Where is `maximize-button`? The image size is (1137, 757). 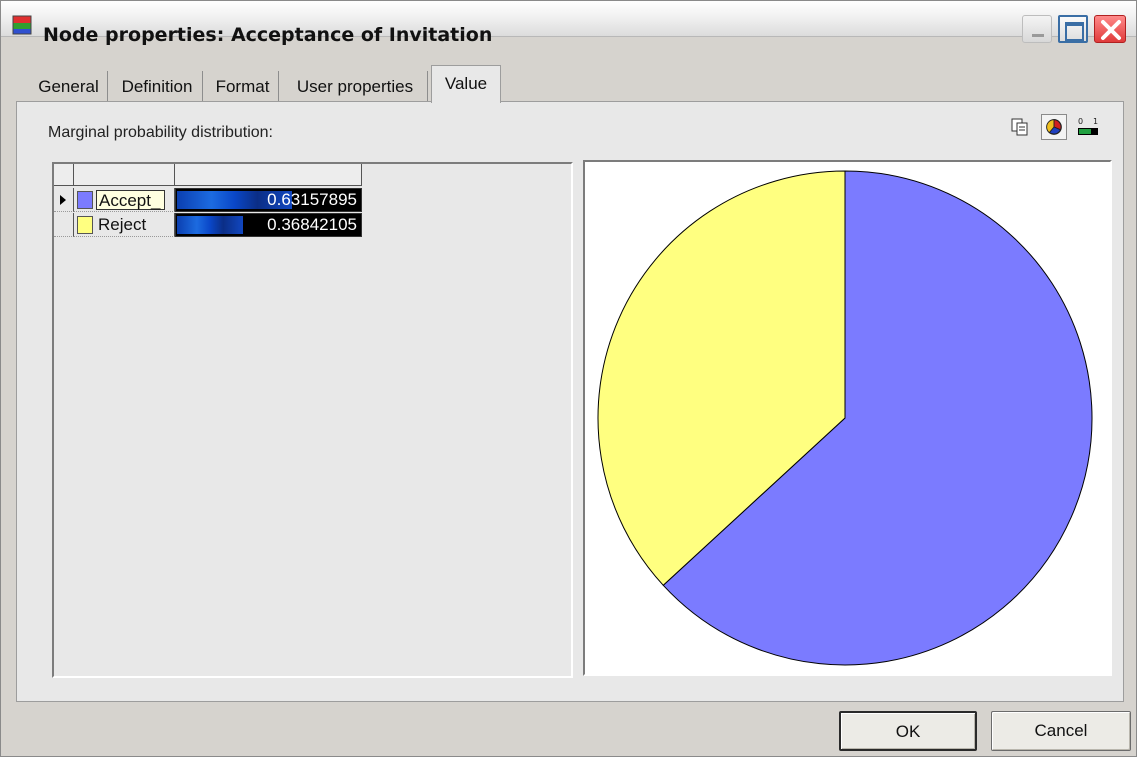 maximize-button is located at coordinates (1073, 29).